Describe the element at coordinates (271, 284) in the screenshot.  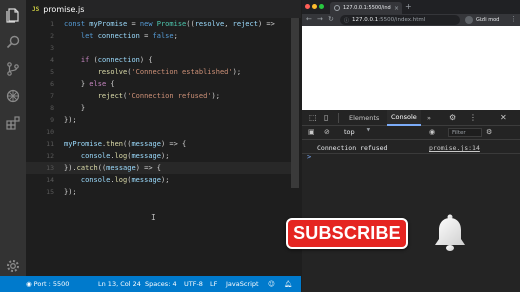
I see `feedback-icon: ☺` at that location.